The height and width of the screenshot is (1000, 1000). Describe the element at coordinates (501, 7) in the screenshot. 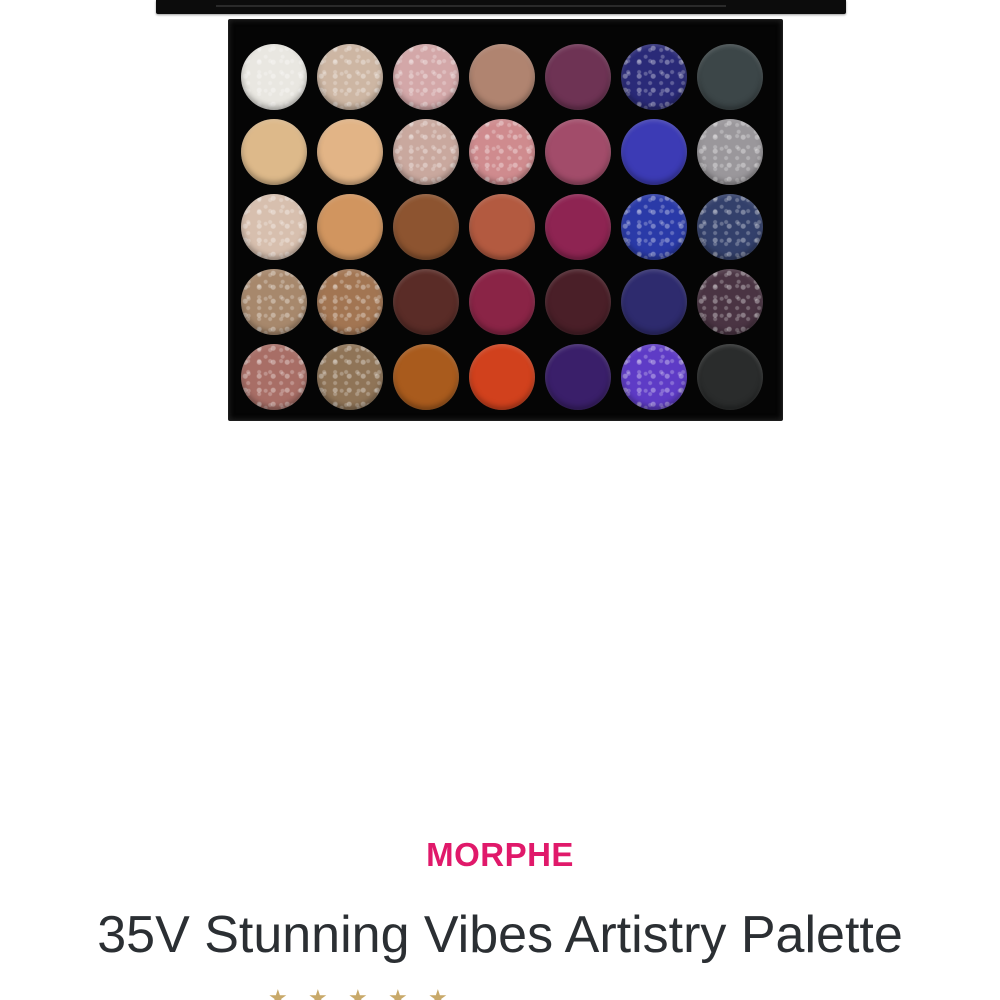

I see `palette-lid` at that location.